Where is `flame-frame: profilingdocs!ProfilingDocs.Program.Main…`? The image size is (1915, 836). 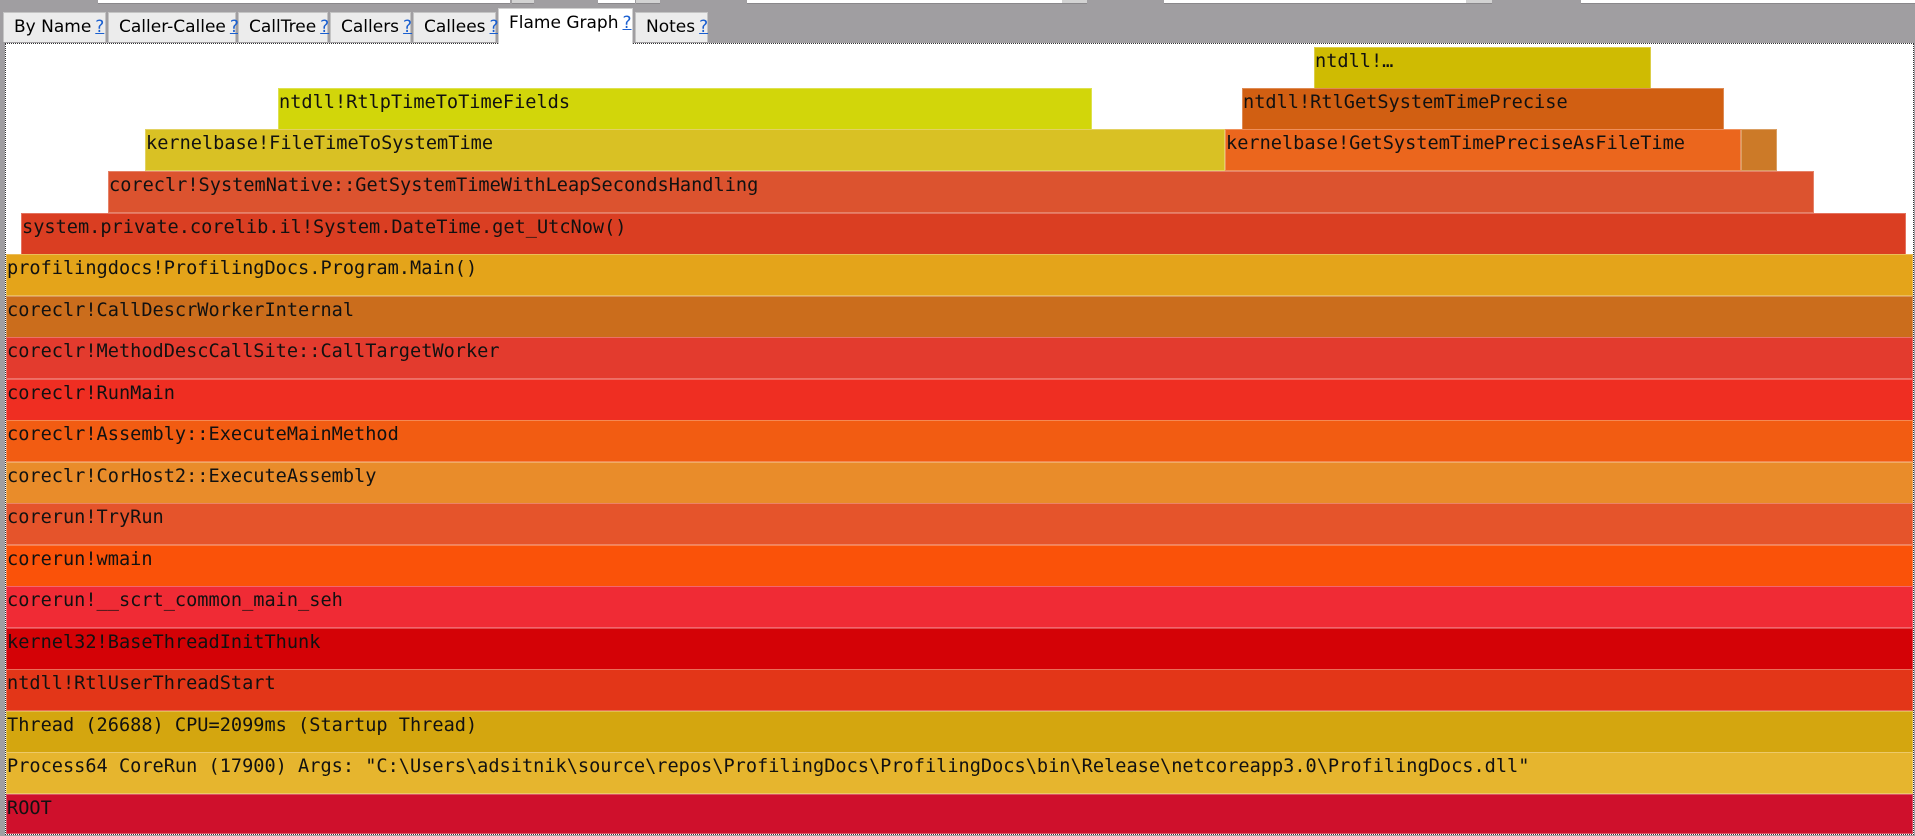
flame-frame: profilingdocs!ProfilingDocs.Program.Main… is located at coordinates (959, 275).